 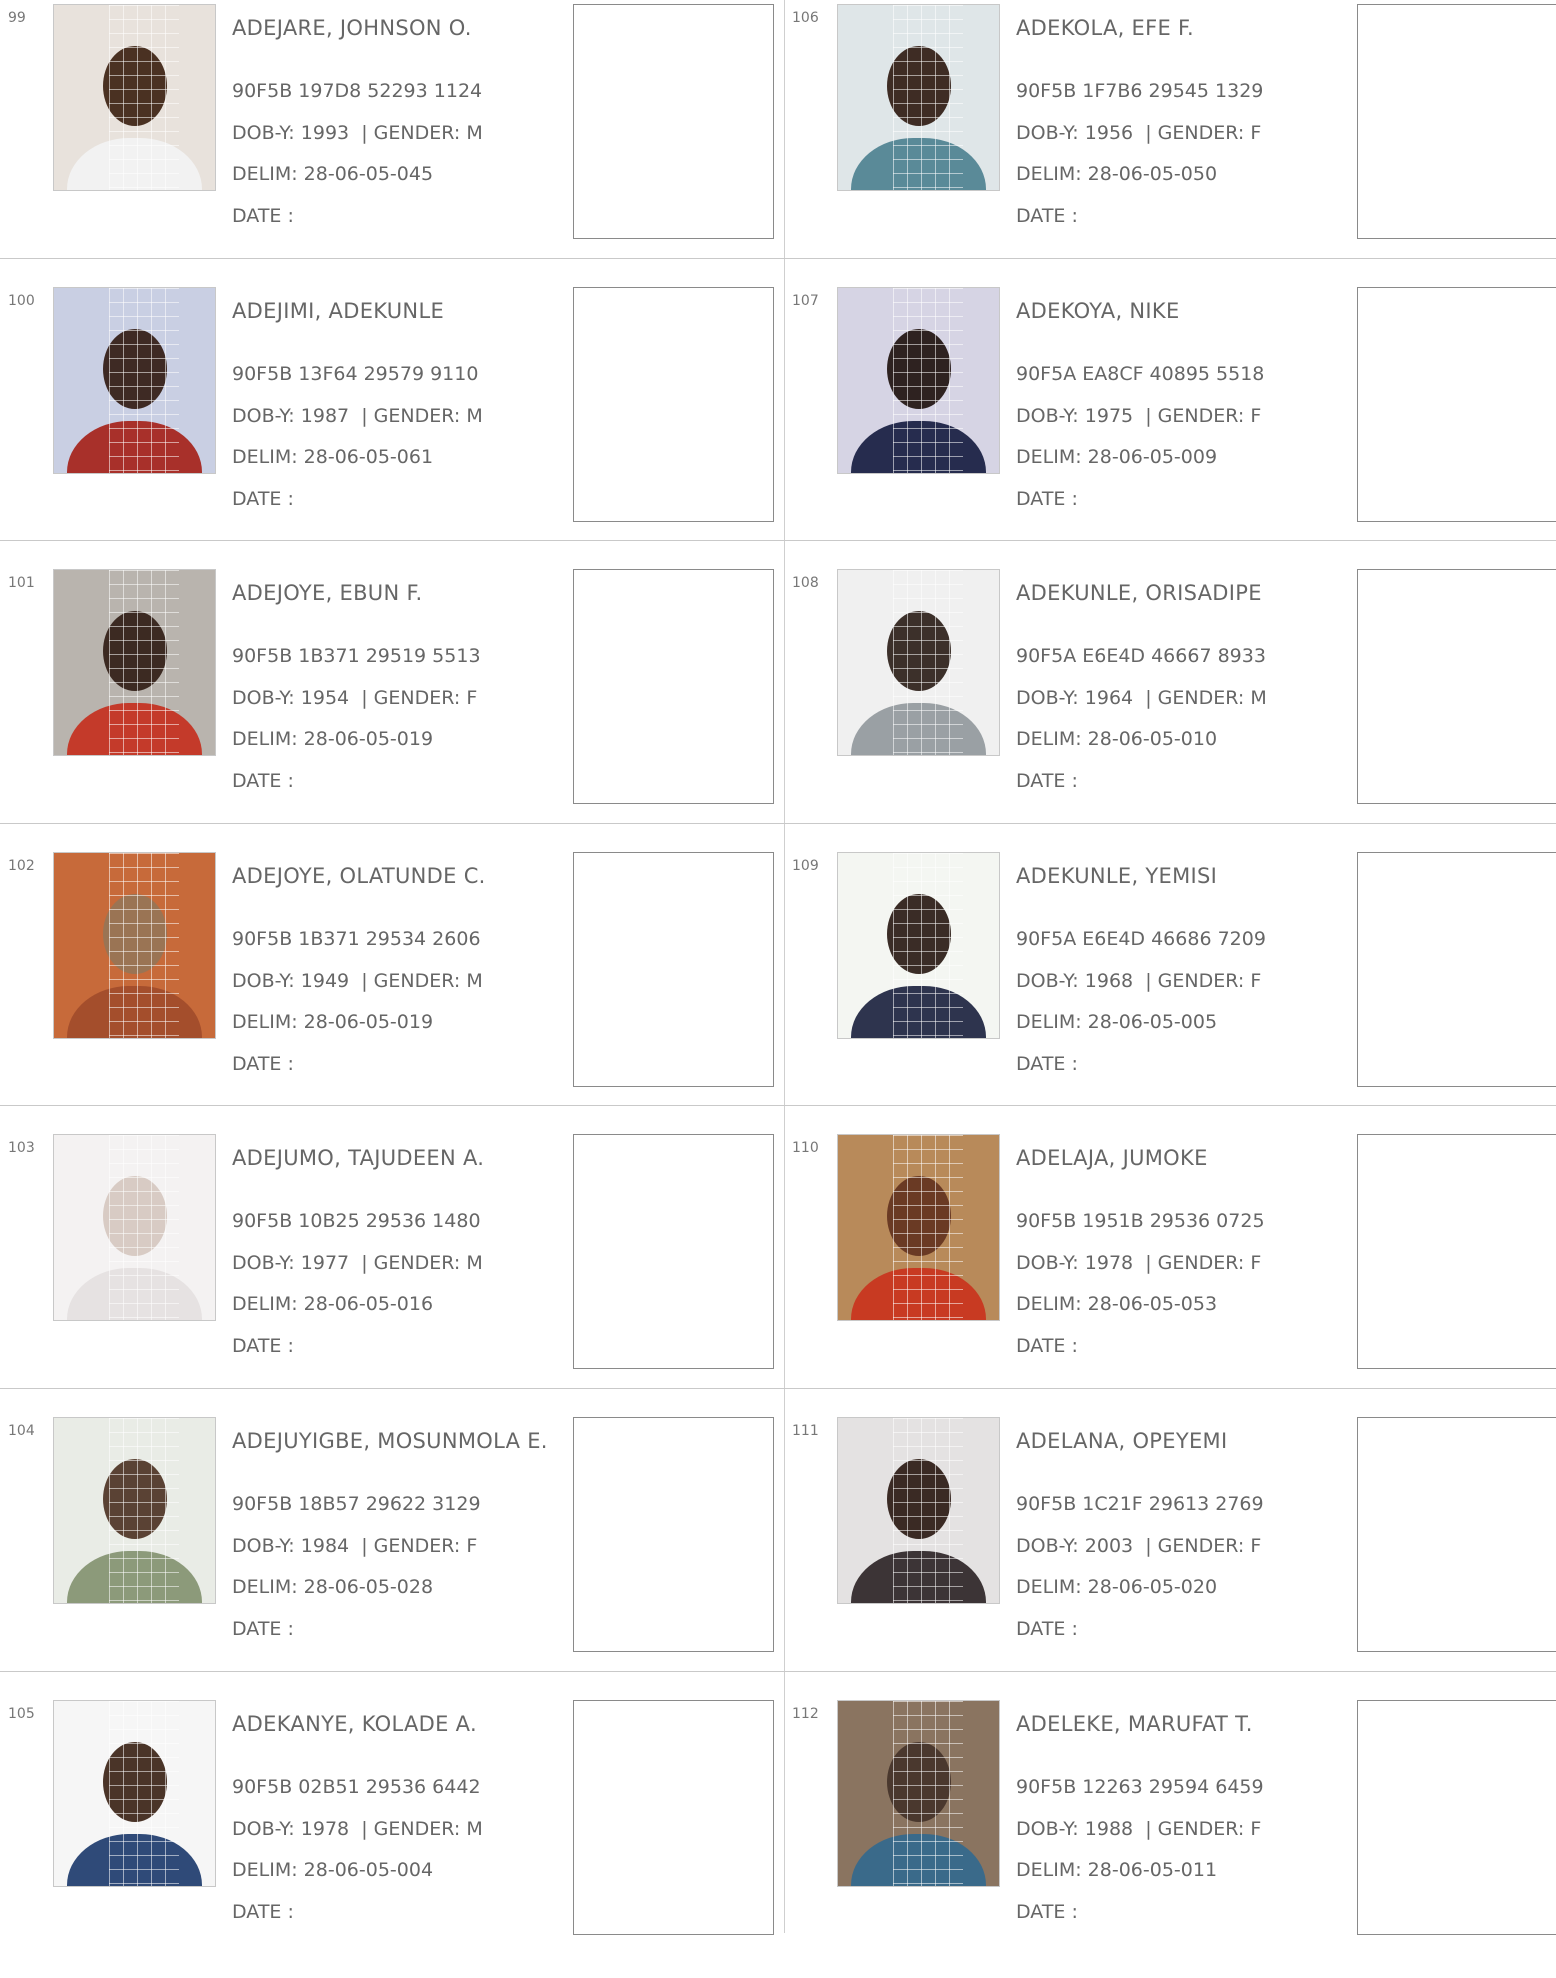 I want to click on delim-line: DELIM: 28-06-05-028, so click(x=332, y=1587).